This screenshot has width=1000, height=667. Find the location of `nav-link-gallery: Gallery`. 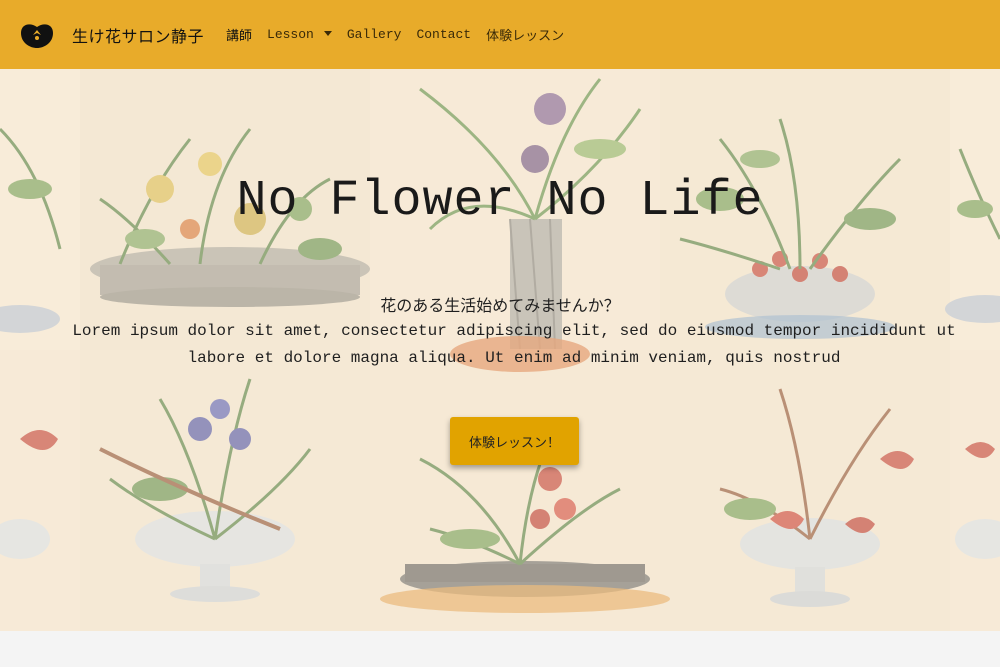

nav-link-gallery: Gallery is located at coordinates (374, 34).